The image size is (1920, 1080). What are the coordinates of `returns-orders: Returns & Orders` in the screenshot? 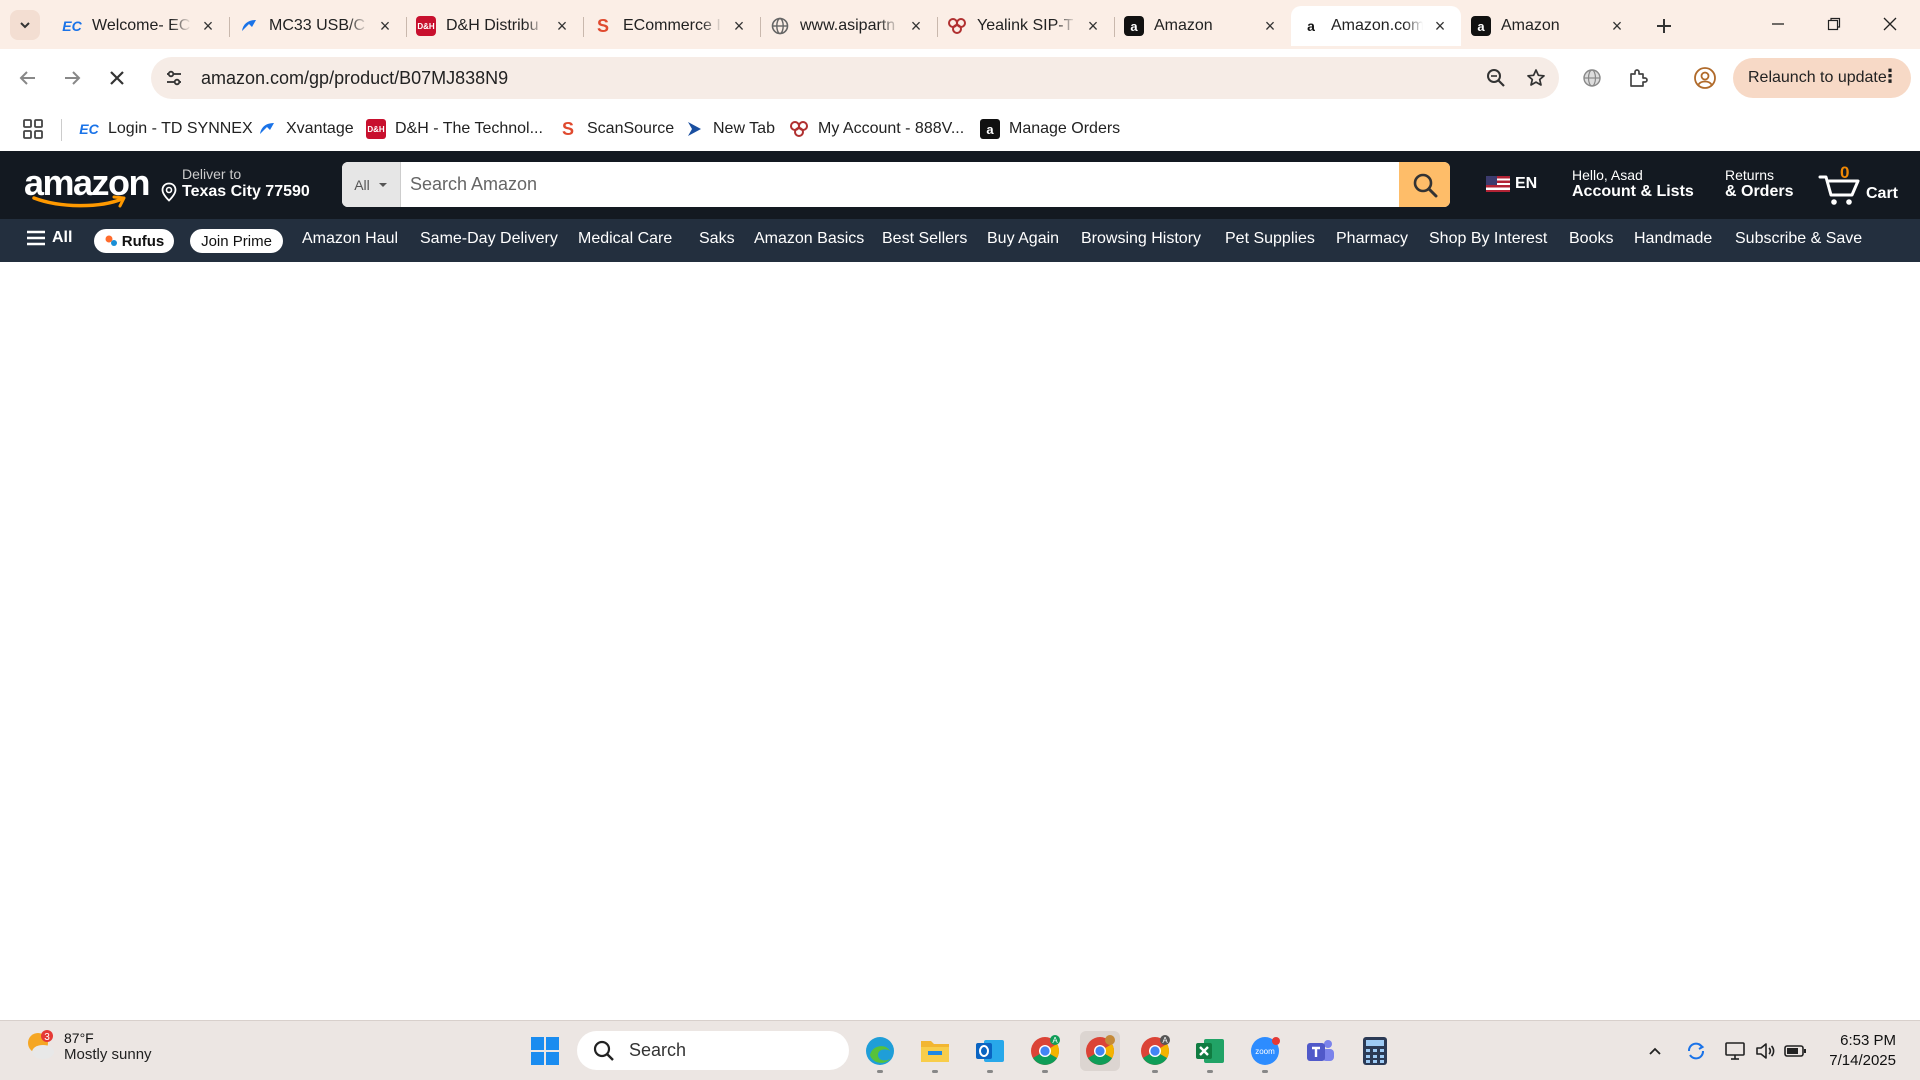 It's located at (1759, 184).